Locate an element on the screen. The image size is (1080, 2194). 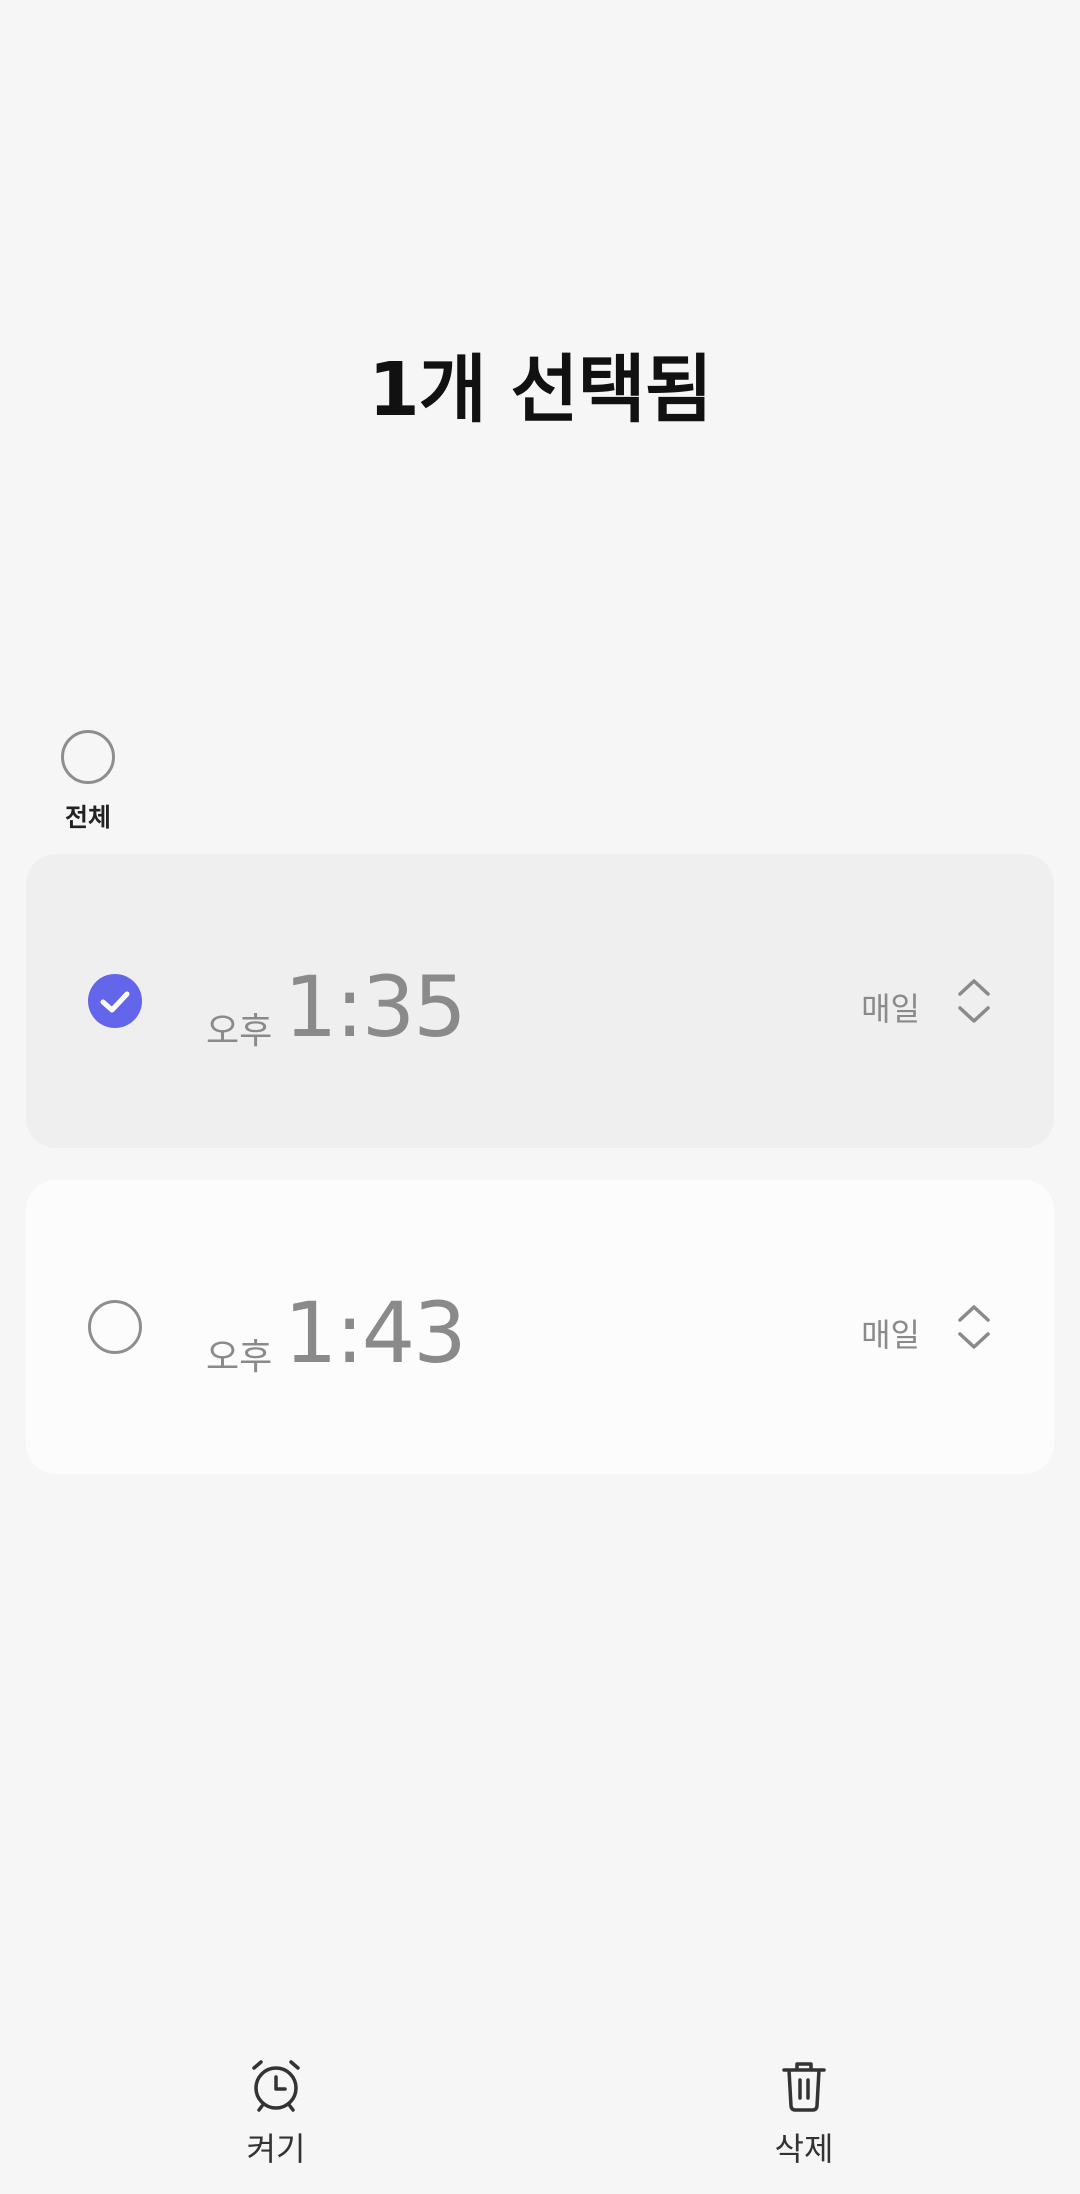
alarm-item: 오후 1:43 매일 is located at coordinates (540, 1327).